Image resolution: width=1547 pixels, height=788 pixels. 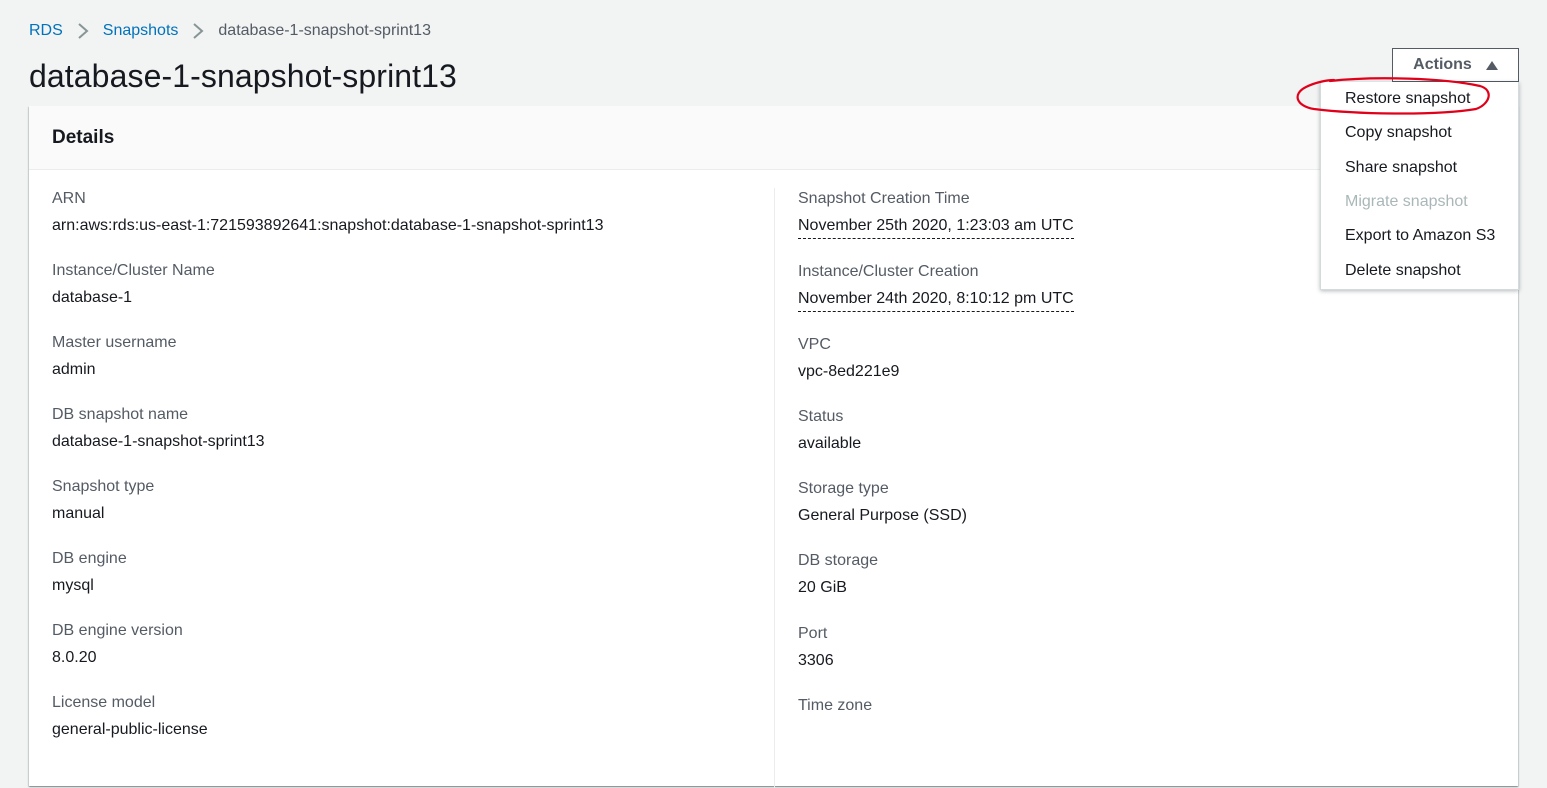 What do you see at coordinates (73, 585) in the screenshot?
I see `field-value: mysql` at bounding box center [73, 585].